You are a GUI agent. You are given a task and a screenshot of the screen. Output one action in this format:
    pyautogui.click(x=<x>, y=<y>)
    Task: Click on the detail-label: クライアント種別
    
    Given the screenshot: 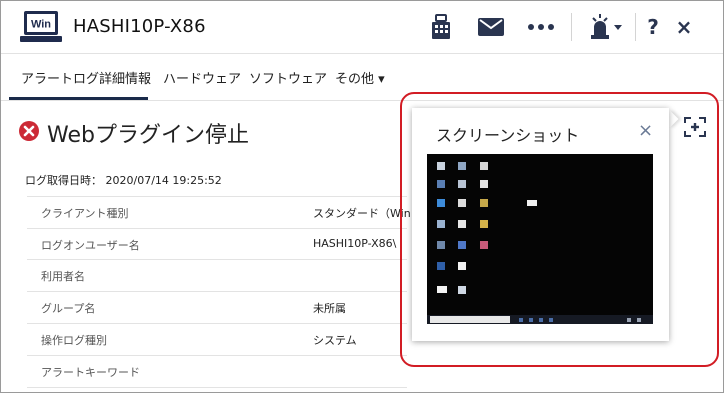 What is the action you would take?
    pyautogui.click(x=85, y=213)
    